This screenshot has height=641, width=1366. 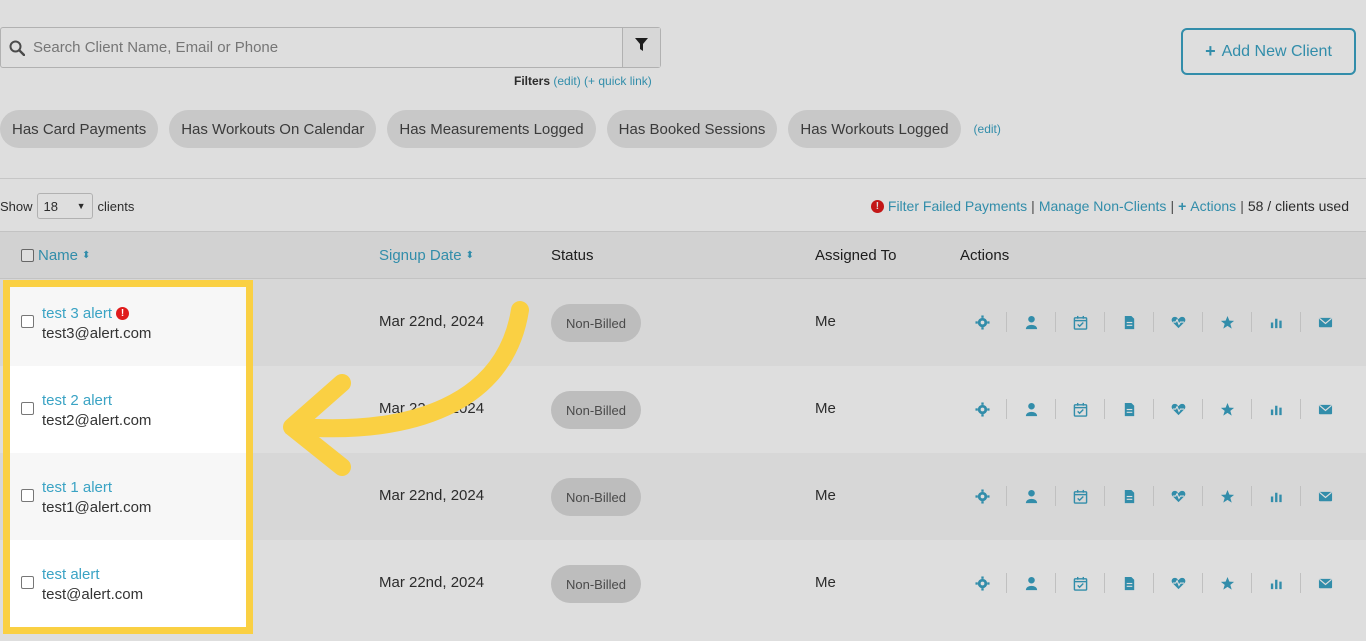 I want to click on filters-edit-link: (edit), so click(x=566, y=81).